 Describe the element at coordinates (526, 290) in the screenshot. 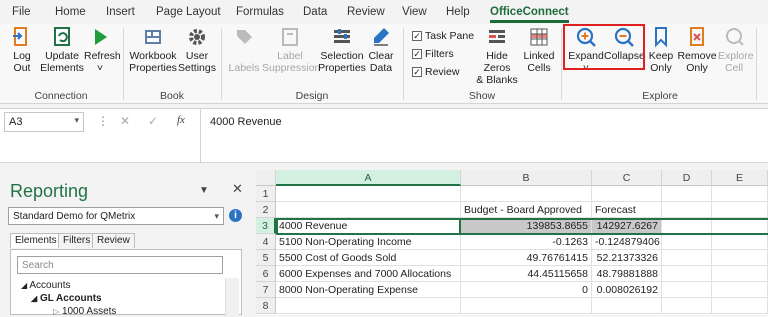

I see `cell-budget: 0` at that location.